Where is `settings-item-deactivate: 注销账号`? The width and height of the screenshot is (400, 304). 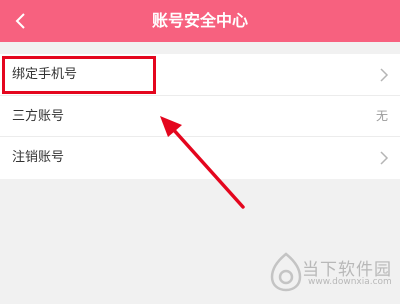
settings-item-deactivate: 注销账号 is located at coordinates (200, 158).